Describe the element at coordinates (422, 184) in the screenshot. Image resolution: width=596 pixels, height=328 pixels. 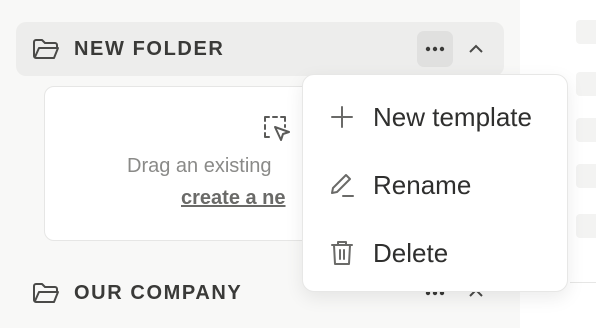
I see `menu-item-label: Rename` at that location.